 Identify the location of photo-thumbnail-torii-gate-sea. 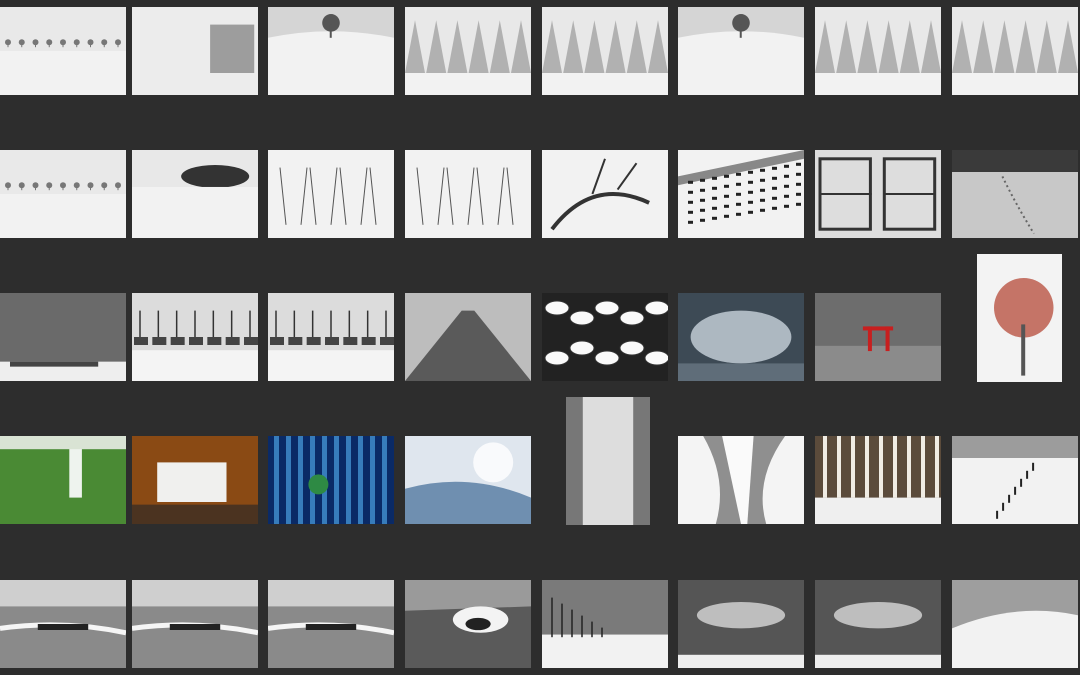
(878, 337).